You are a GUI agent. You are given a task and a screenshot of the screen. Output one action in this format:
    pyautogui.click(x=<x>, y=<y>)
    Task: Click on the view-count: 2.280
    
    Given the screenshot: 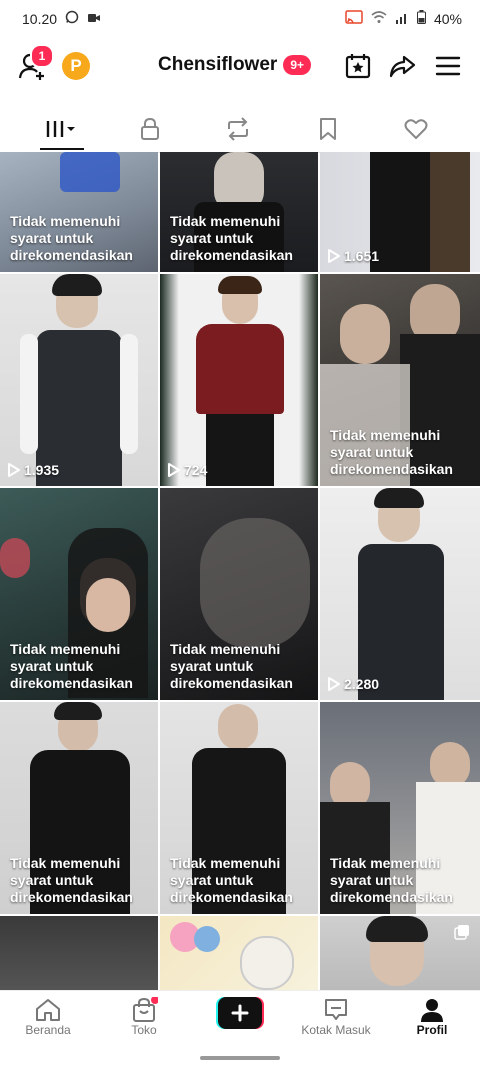 What is the action you would take?
    pyautogui.click(x=353, y=684)
    